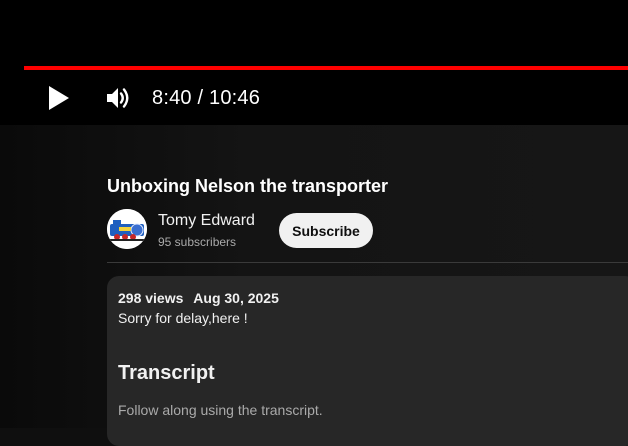 The height and width of the screenshot is (446, 628). I want to click on divider, so click(367, 262).